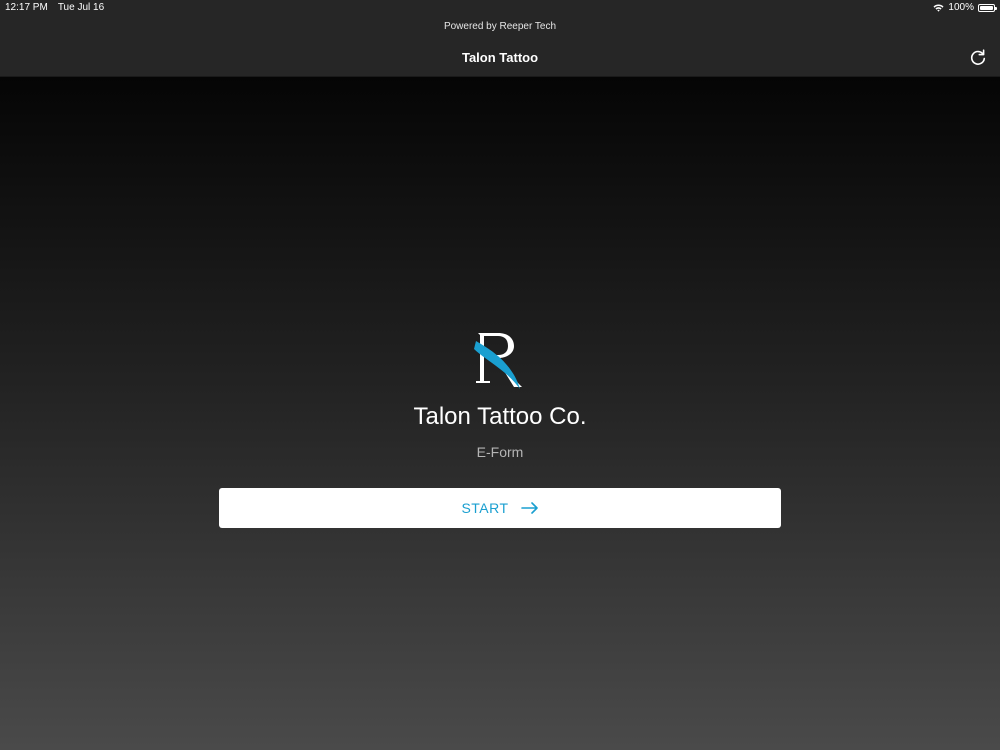 This screenshot has height=750, width=1000. I want to click on battery-percent: 100%, so click(961, 7).